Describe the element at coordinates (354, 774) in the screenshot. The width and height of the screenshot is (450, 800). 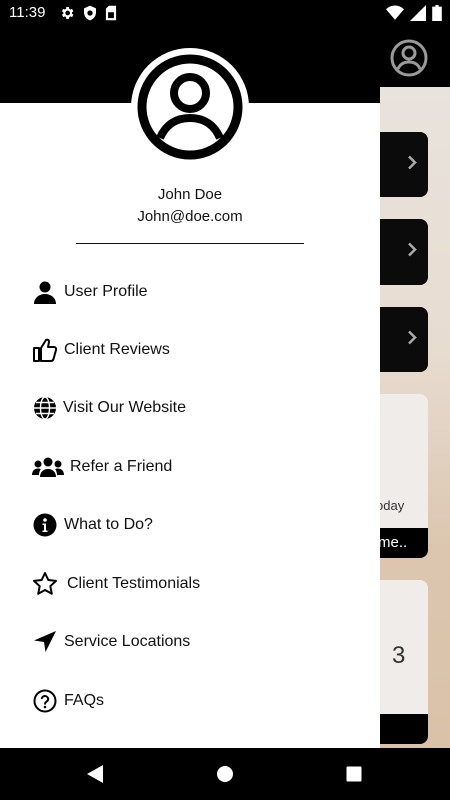
I see `recents-icon` at that location.